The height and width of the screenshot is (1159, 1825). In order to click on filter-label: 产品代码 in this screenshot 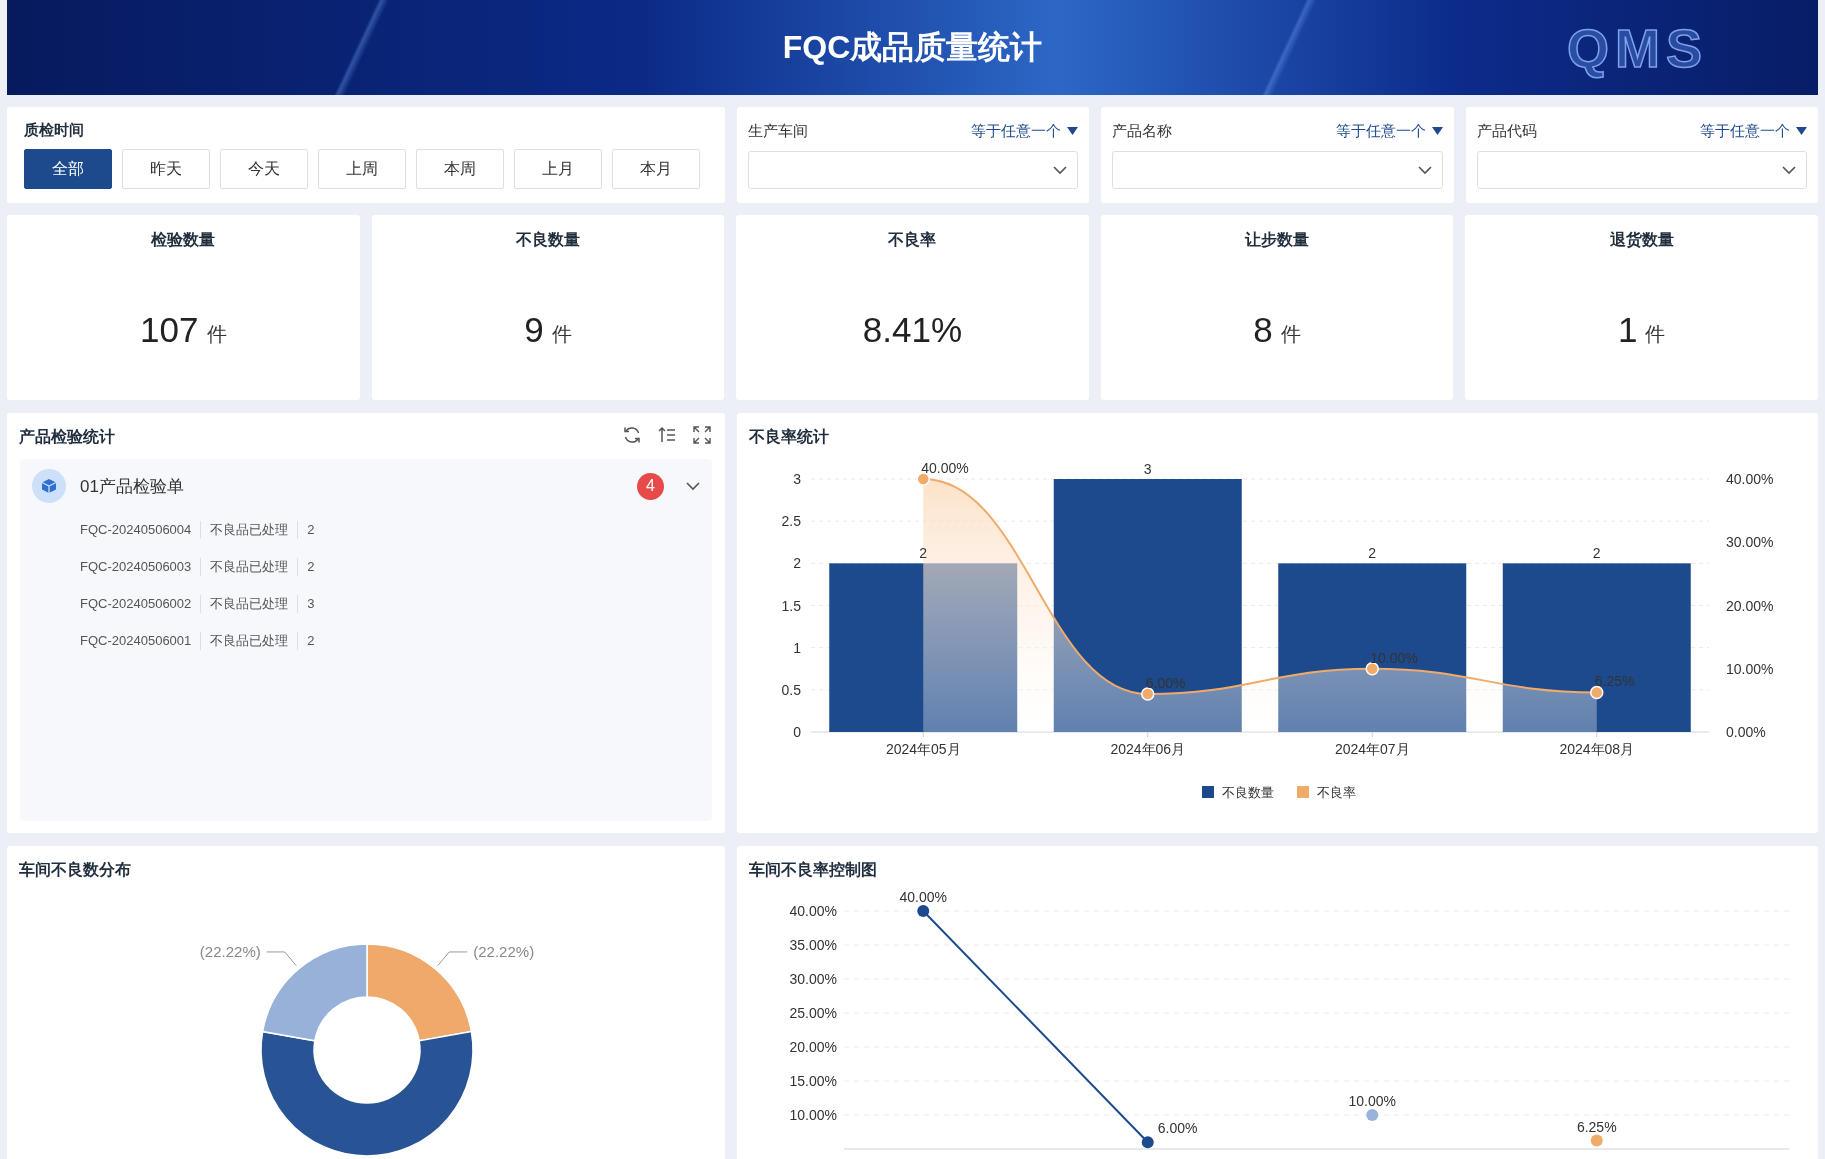, I will do `click(1506, 131)`.